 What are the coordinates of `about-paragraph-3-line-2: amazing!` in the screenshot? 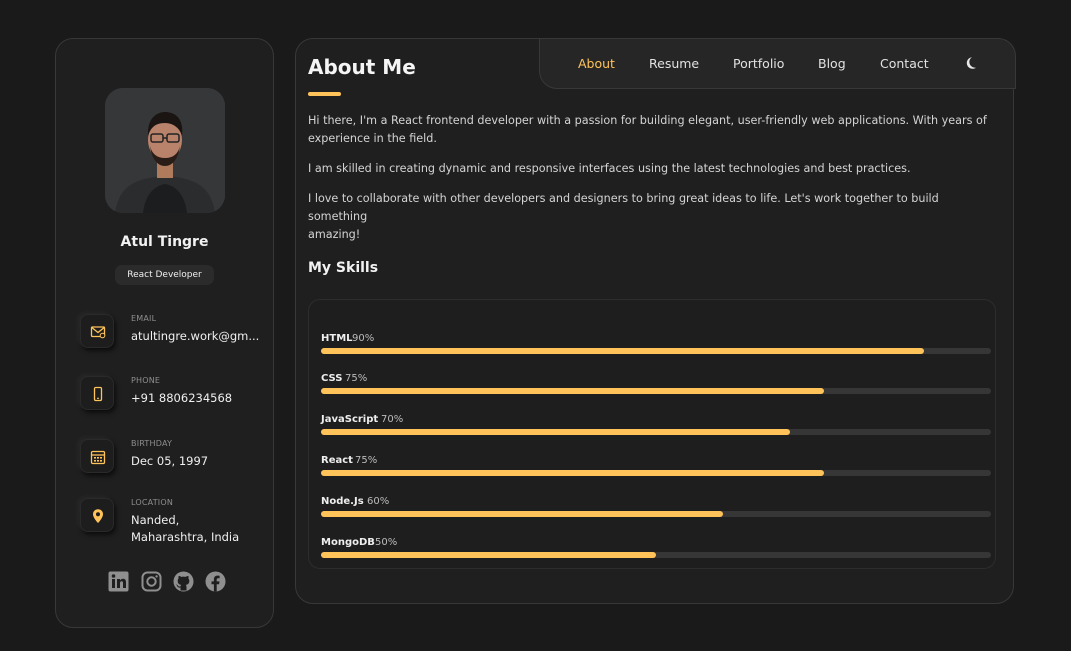 It's located at (334, 234).